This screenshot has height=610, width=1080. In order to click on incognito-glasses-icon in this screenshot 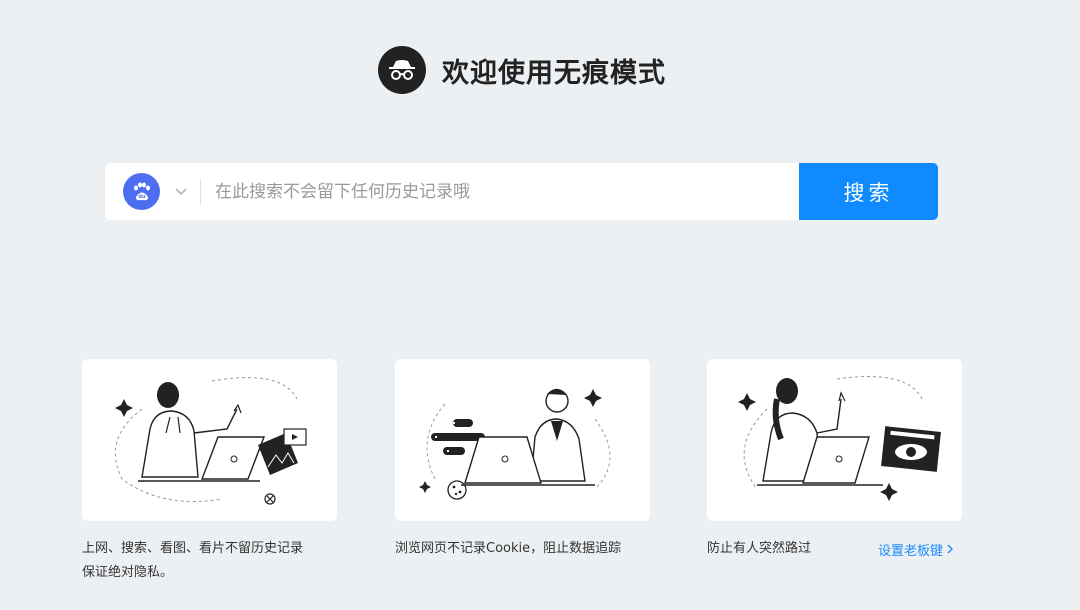, I will do `click(402, 70)`.